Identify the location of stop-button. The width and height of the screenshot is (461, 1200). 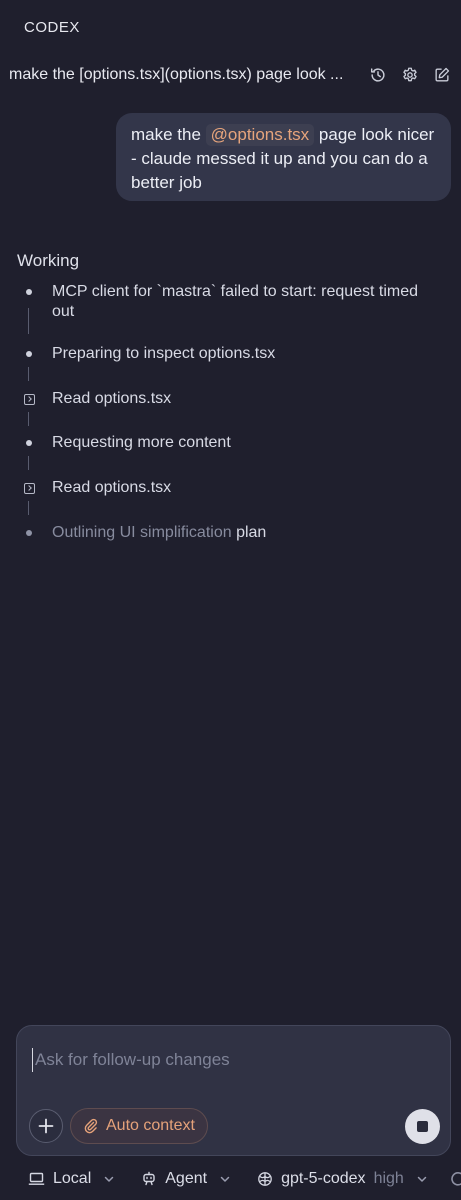
(422, 1126).